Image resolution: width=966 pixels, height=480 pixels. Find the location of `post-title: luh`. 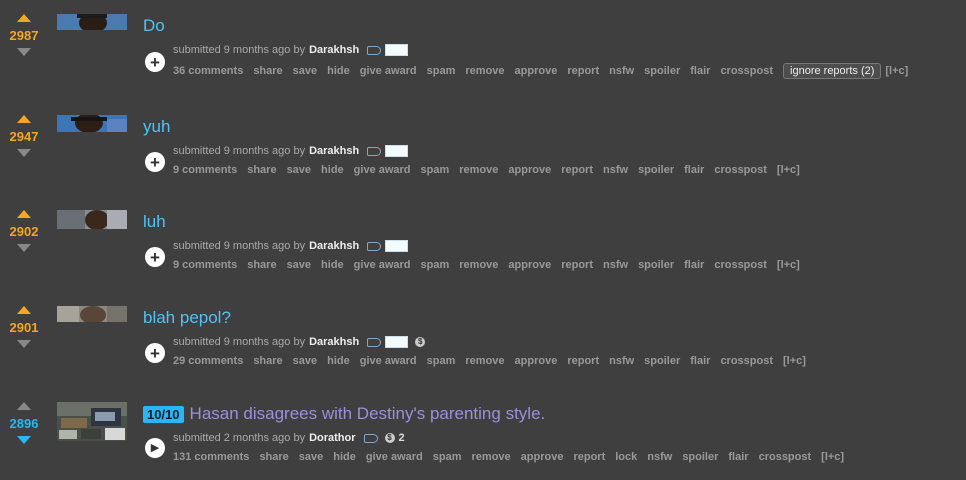

post-title: luh is located at coordinates (154, 222).